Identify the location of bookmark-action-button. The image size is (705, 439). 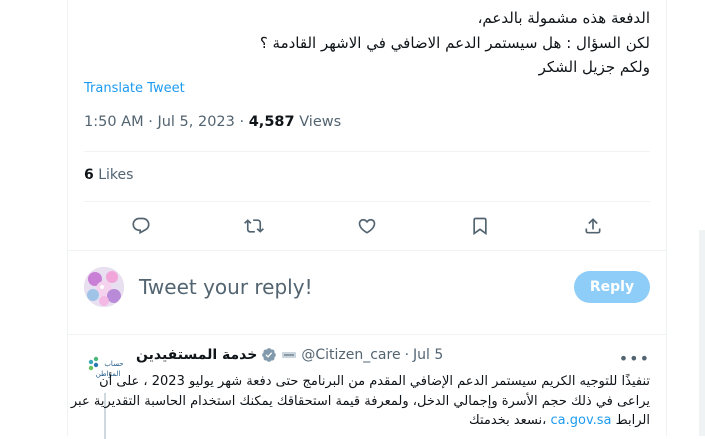
(480, 226).